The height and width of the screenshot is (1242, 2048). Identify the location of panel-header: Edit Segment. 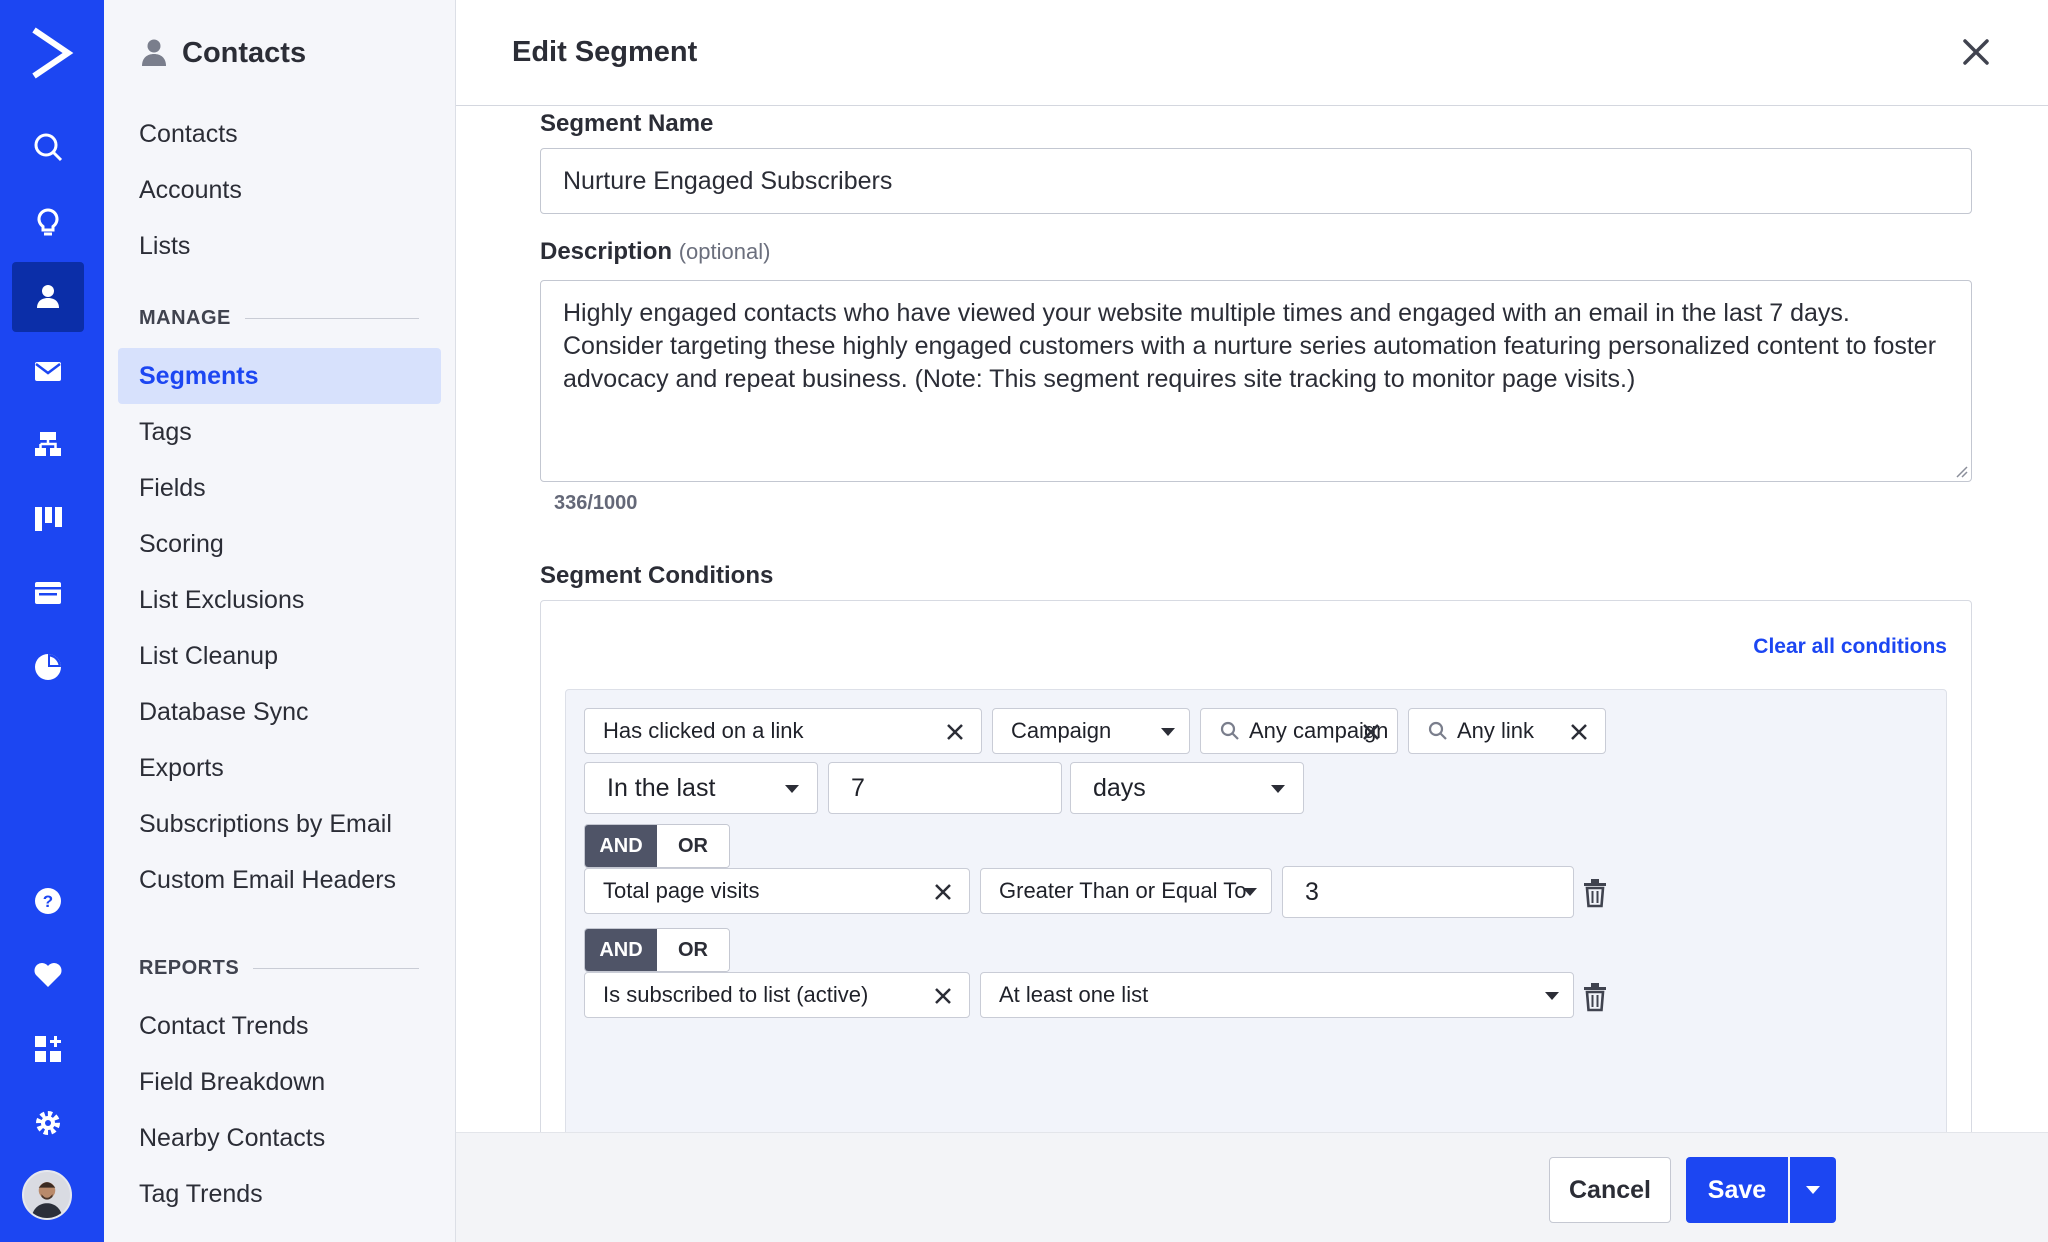
(1252, 53).